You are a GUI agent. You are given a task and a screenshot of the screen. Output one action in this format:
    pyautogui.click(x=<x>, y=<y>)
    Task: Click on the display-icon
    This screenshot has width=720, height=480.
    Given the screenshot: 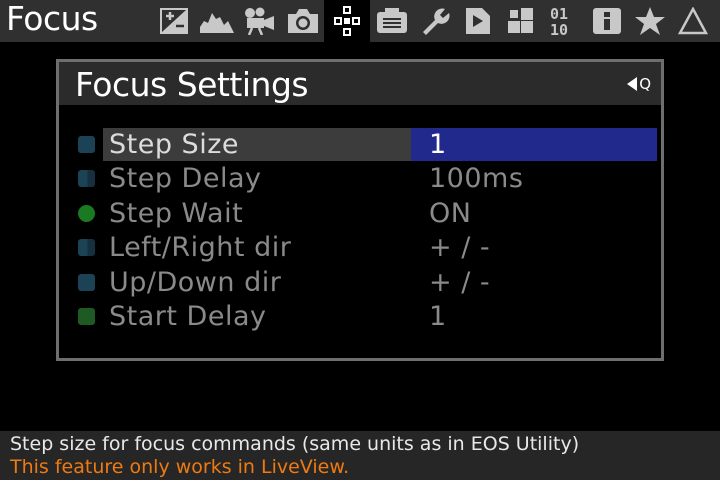 What is the action you would take?
    pyautogui.click(x=391, y=21)
    